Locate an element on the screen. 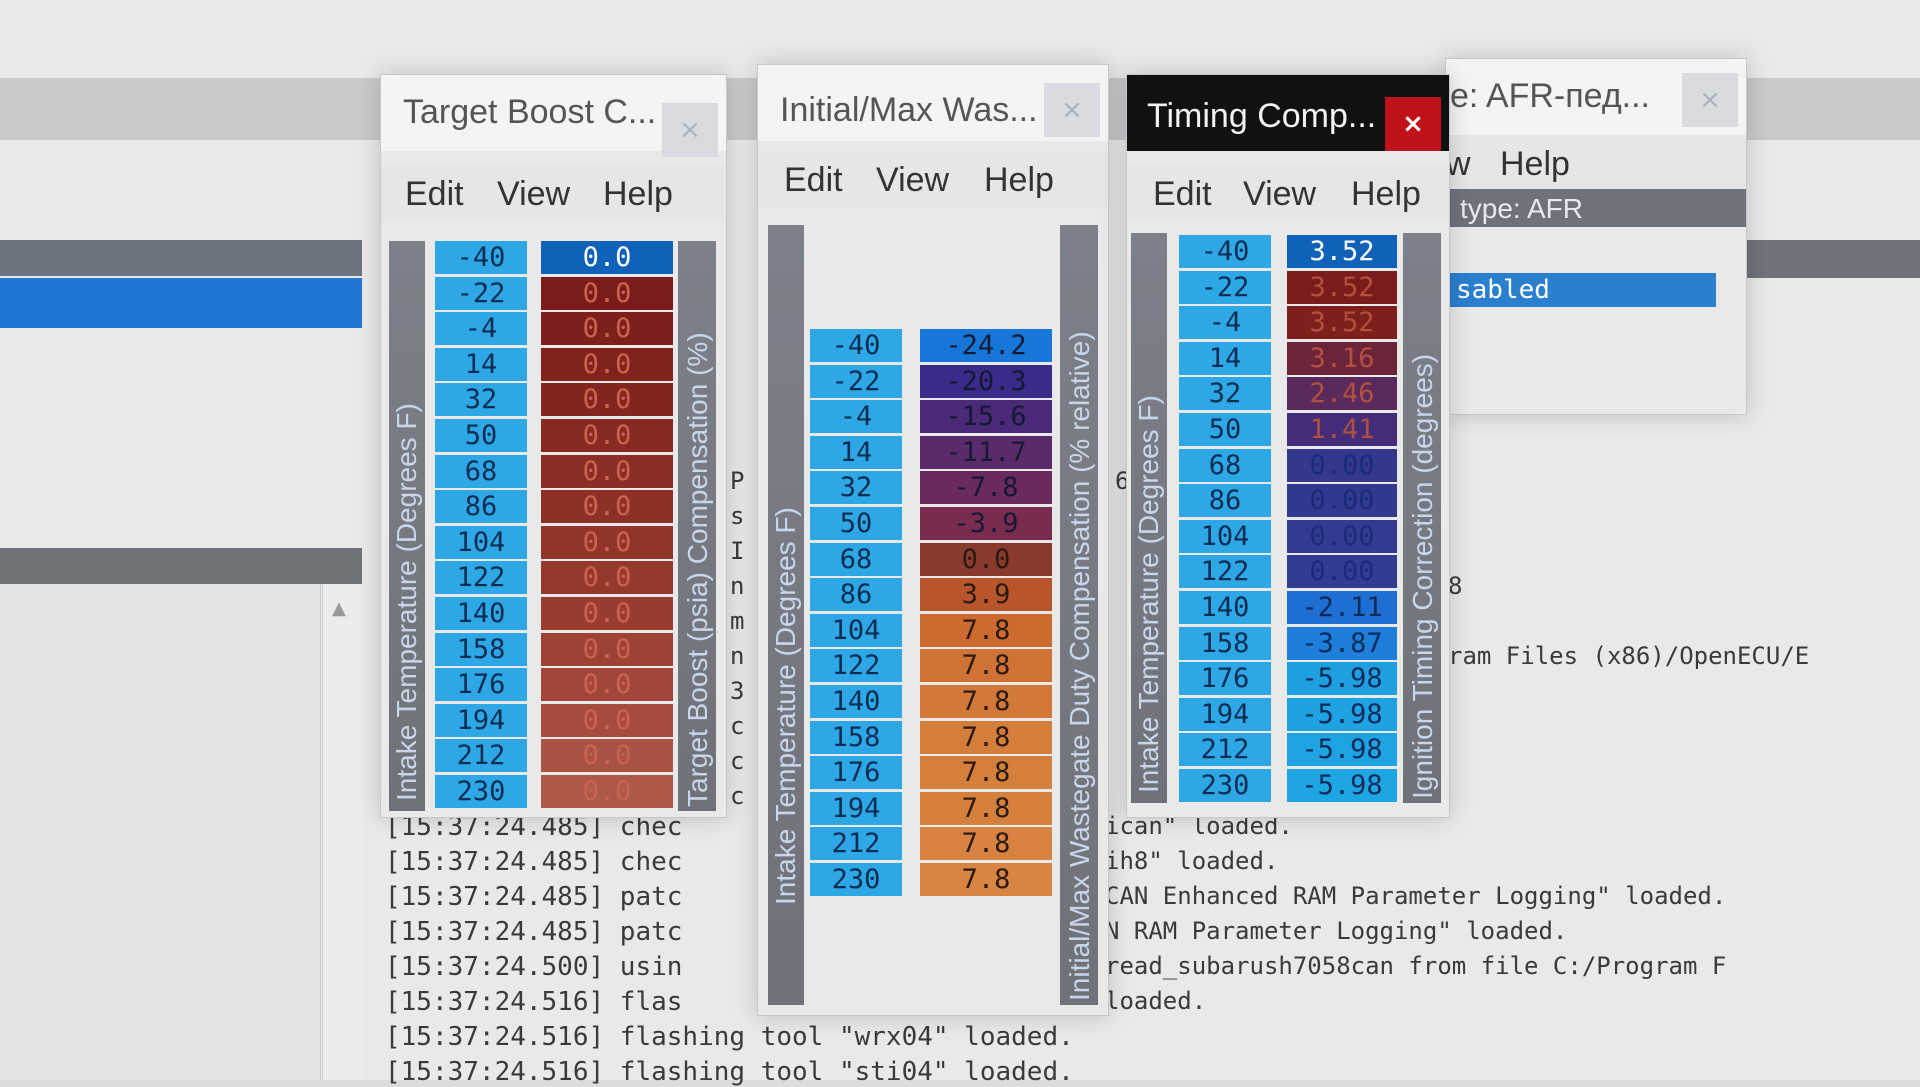  wastegate-x-cell: 50 is located at coordinates (856, 523).